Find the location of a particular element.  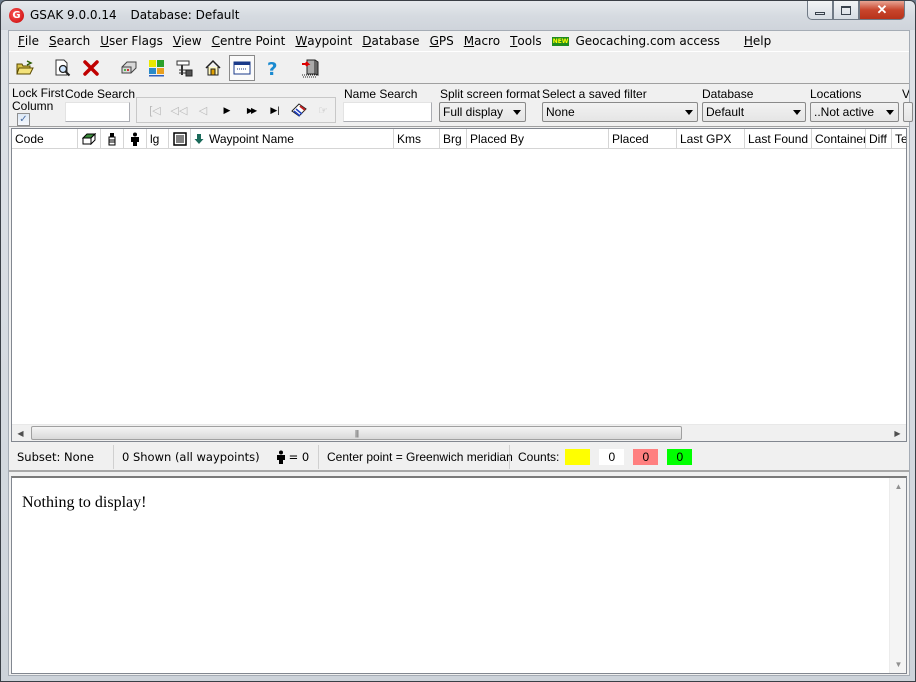

book-button is located at coordinates (299, 110).